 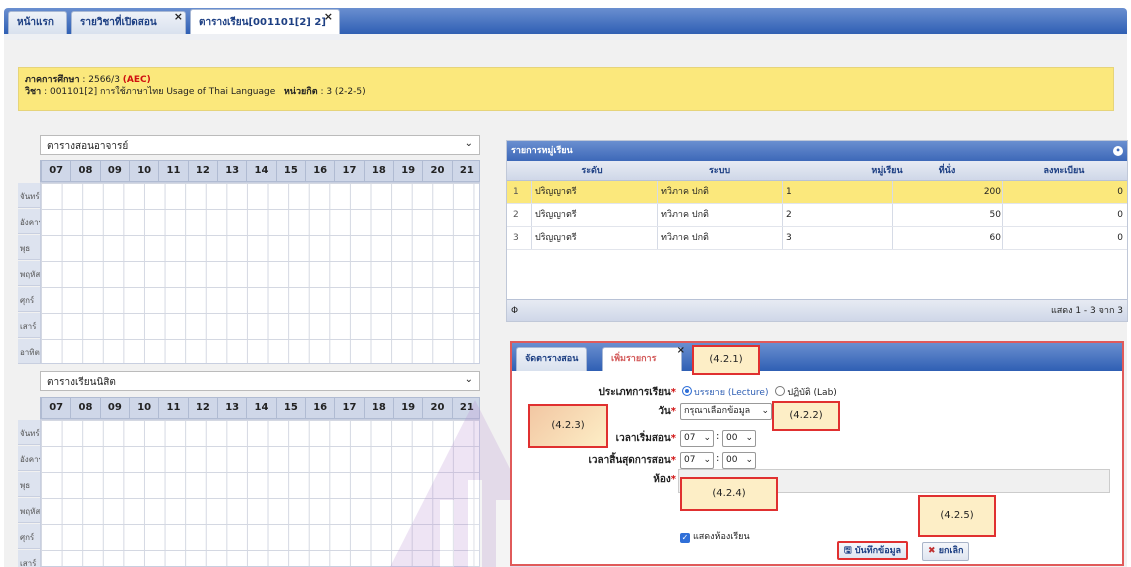 I want to click on annotation-4-2-4: (4.2.4), so click(x=729, y=494).